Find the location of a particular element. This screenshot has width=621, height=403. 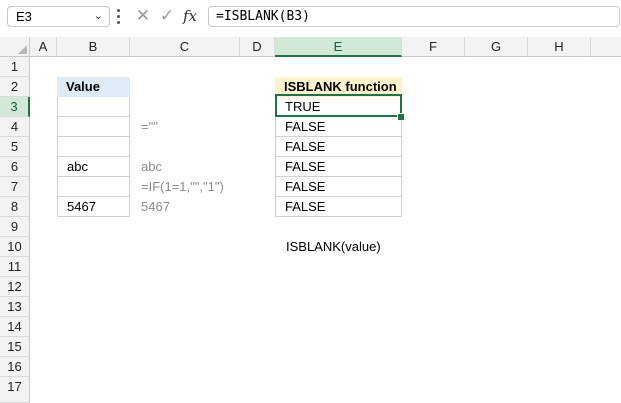

row-header-1: 1 is located at coordinates (15, 67).